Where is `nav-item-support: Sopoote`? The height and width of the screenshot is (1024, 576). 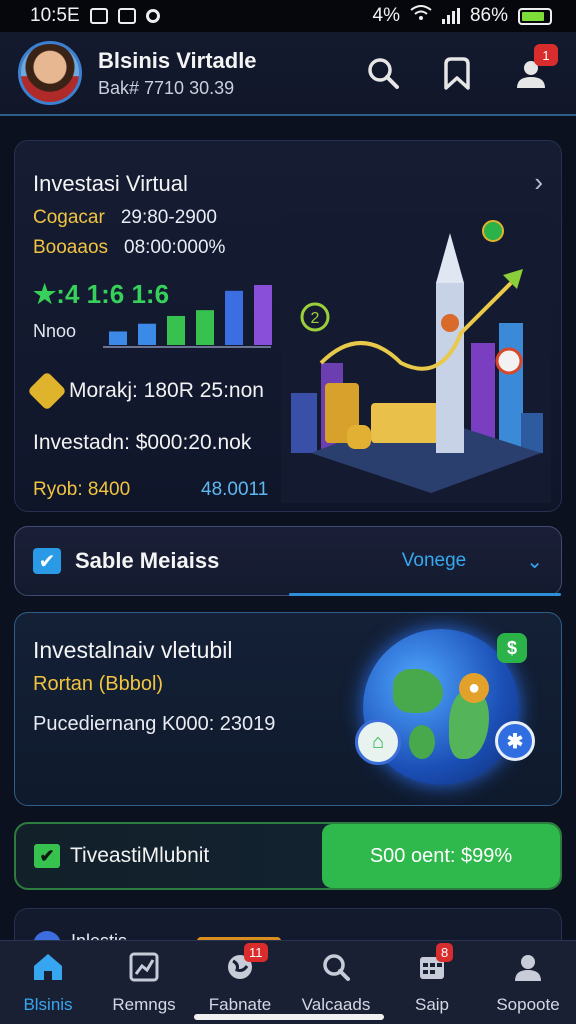
nav-item-support: Sopoote is located at coordinates (528, 982).